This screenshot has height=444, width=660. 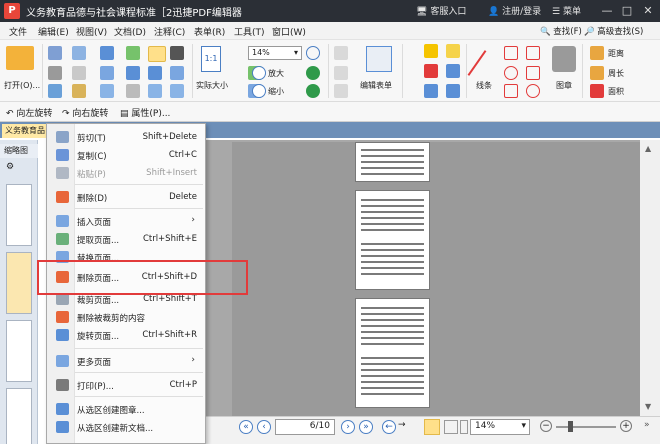 I want to click on line-tool-icon, so click(x=477, y=63).